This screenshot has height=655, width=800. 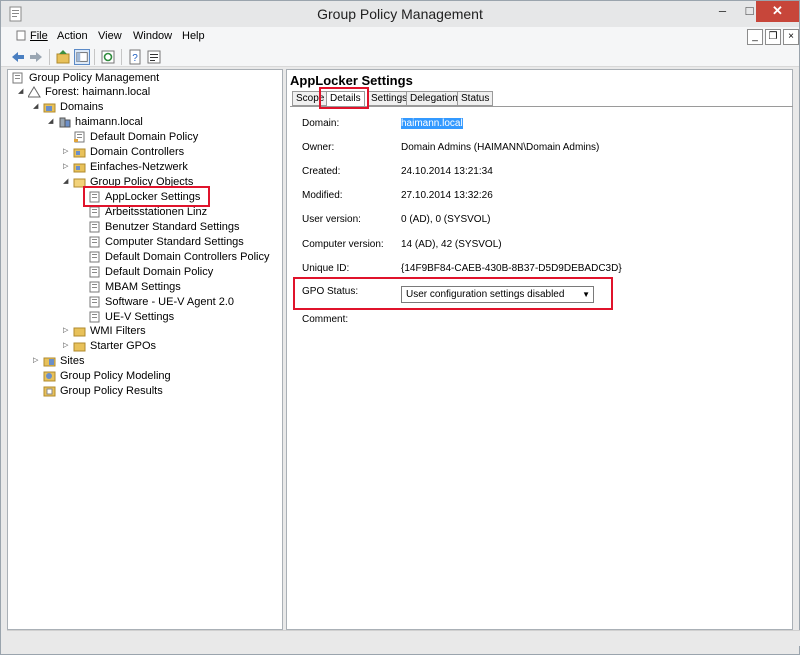 What do you see at coordinates (755, 37) in the screenshot?
I see `mdi-minimize-button: _` at bounding box center [755, 37].